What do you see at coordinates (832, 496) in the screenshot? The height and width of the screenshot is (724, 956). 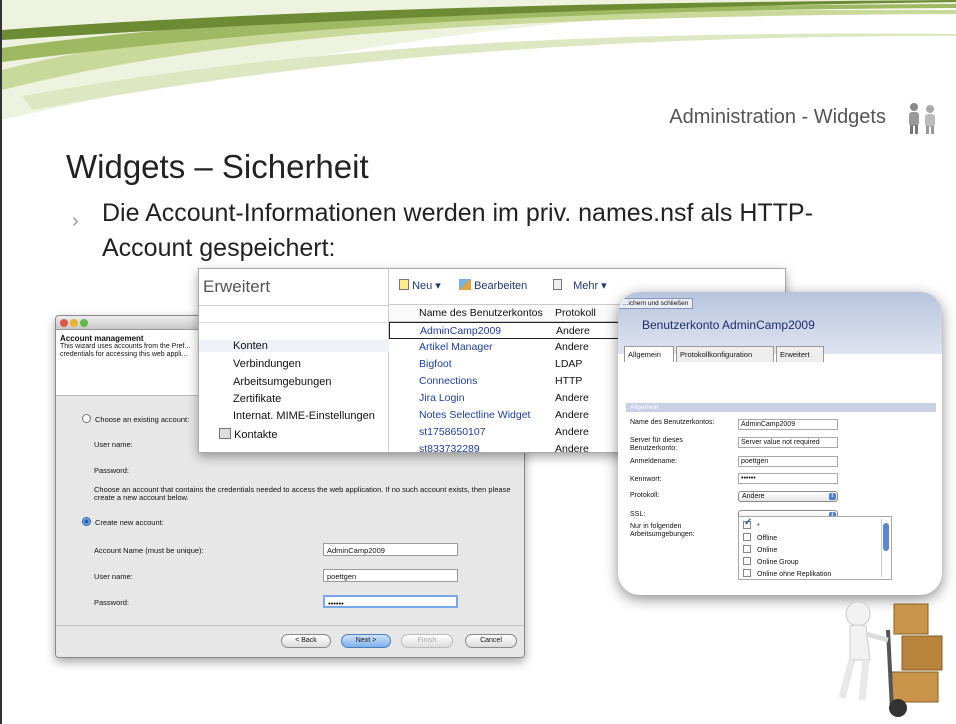 I see `select-arrow-icon: ⇕` at bounding box center [832, 496].